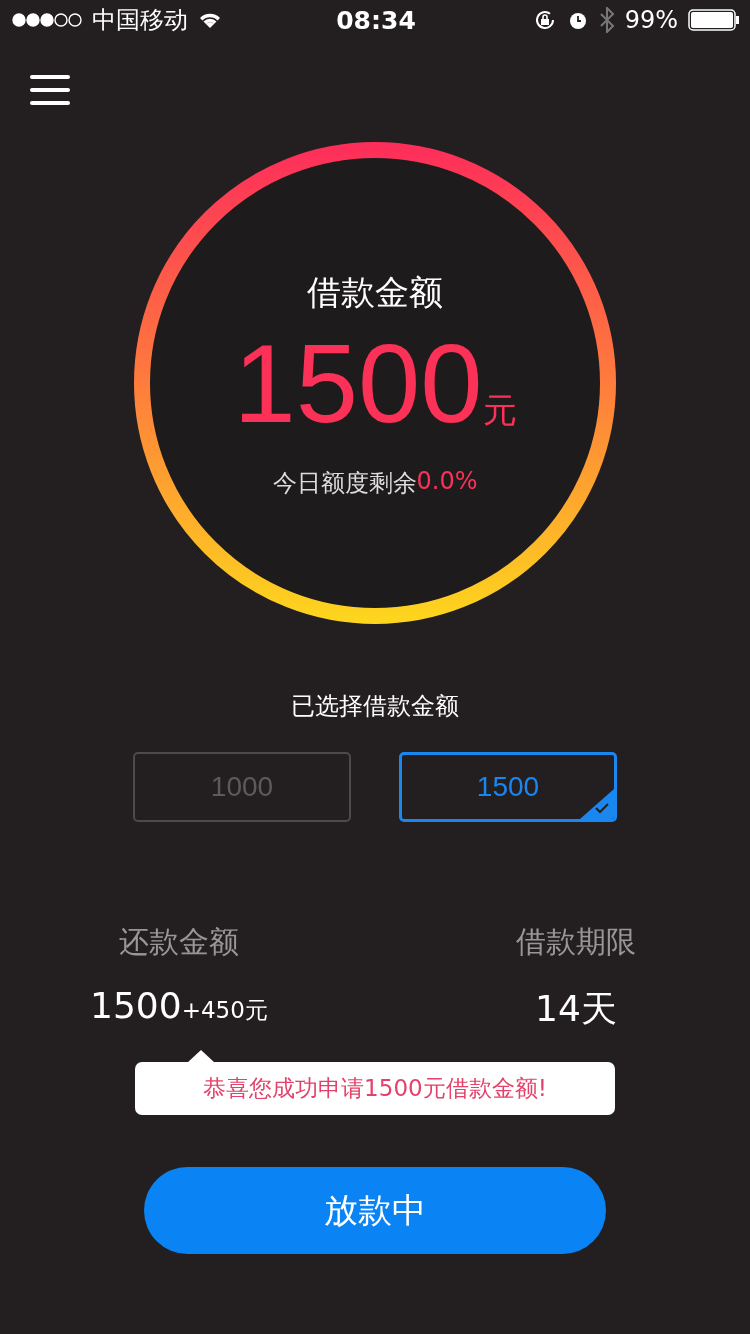  Describe the element at coordinates (178, 942) in the screenshot. I see `summary-label: 还款金额` at that location.